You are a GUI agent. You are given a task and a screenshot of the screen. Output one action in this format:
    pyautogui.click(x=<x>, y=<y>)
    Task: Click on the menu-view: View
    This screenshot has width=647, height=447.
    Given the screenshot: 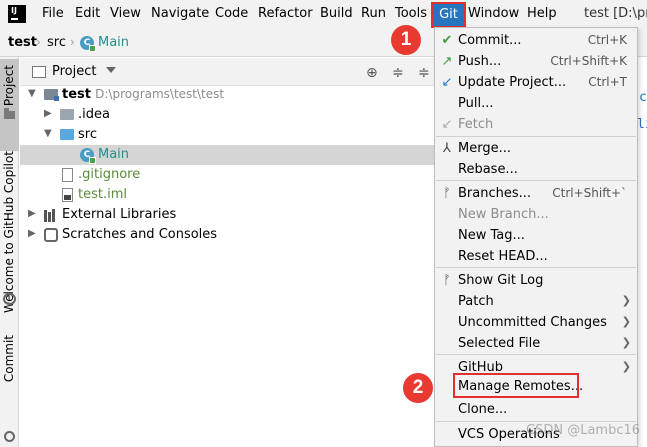 What is the action you would take?
    pyautogui.click(x=125, y=13)
    